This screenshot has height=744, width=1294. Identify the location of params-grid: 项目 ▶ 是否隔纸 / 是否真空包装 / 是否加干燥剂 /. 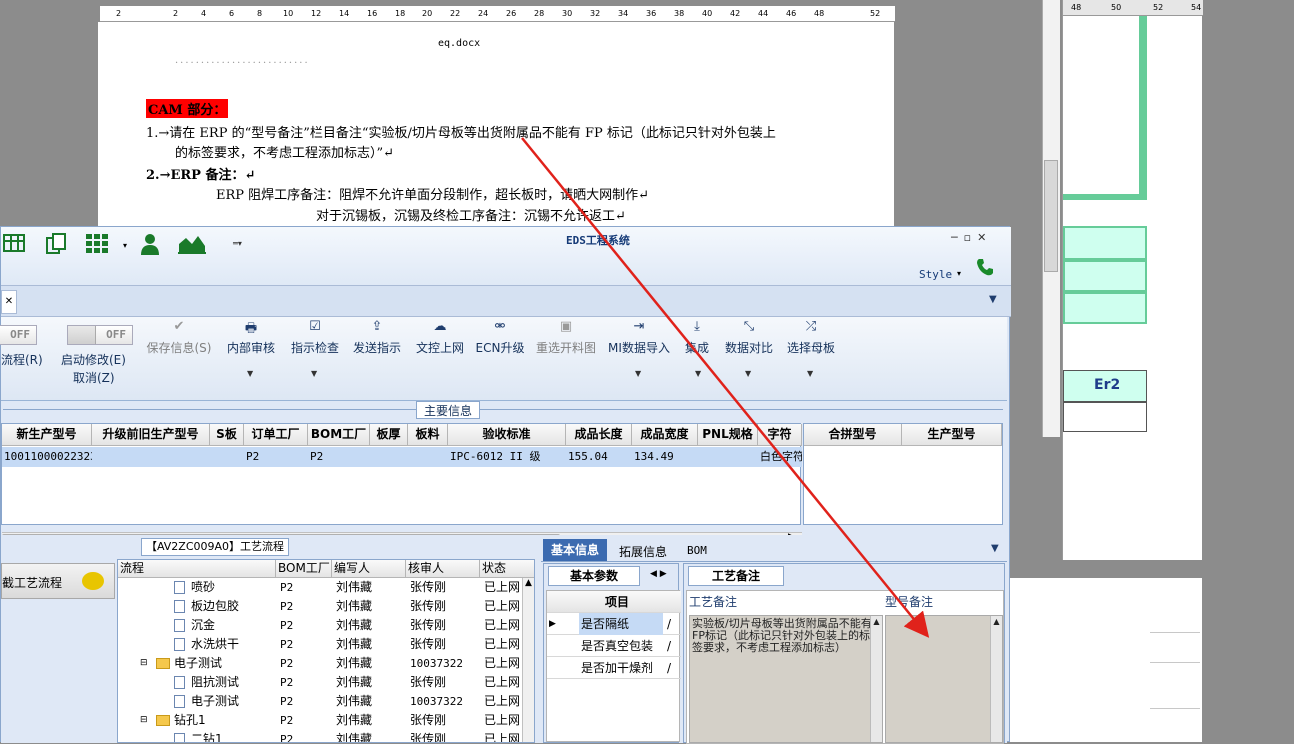
(613, 666).